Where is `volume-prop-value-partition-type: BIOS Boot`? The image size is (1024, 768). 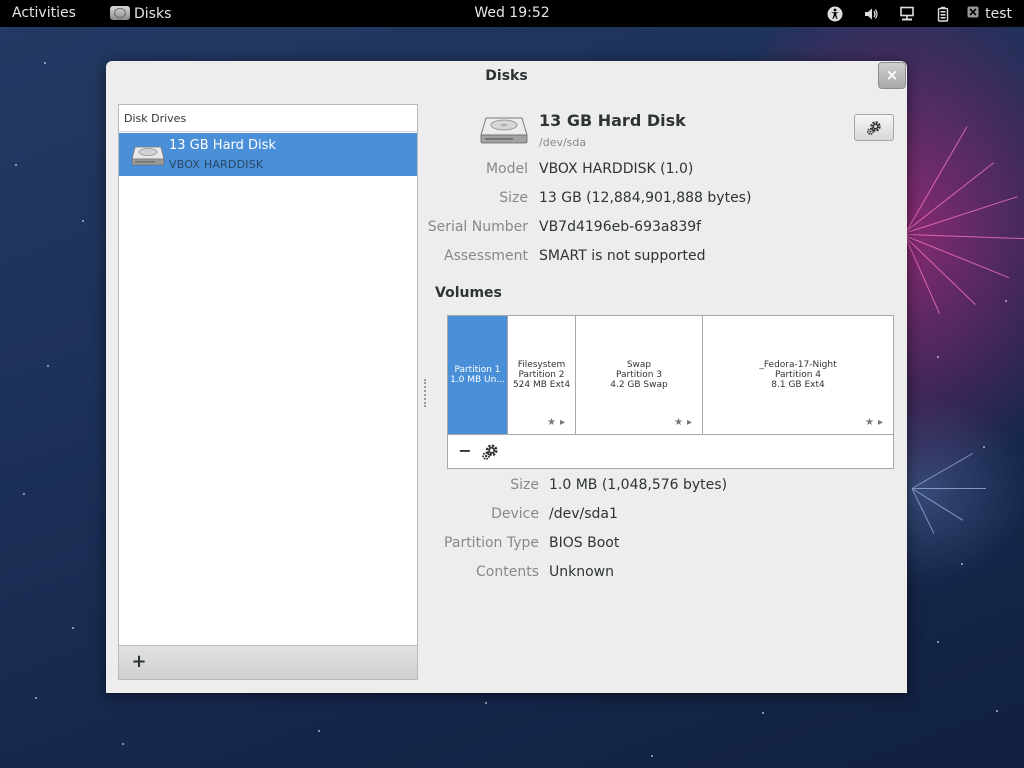
volume-prop-value-partition-type: BIOS Boot is located at coordinates (584, 543).